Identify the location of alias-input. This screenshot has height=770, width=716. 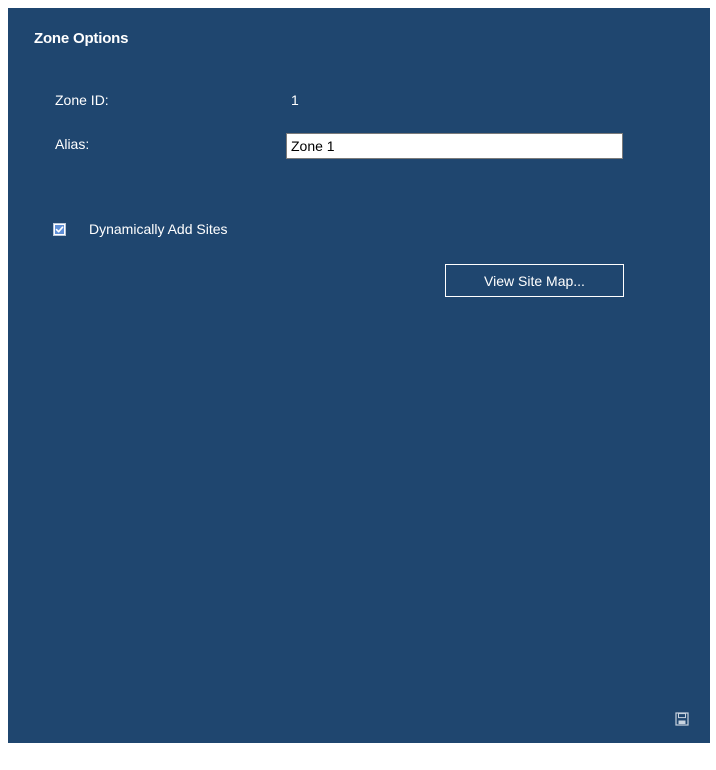
(454, 146).